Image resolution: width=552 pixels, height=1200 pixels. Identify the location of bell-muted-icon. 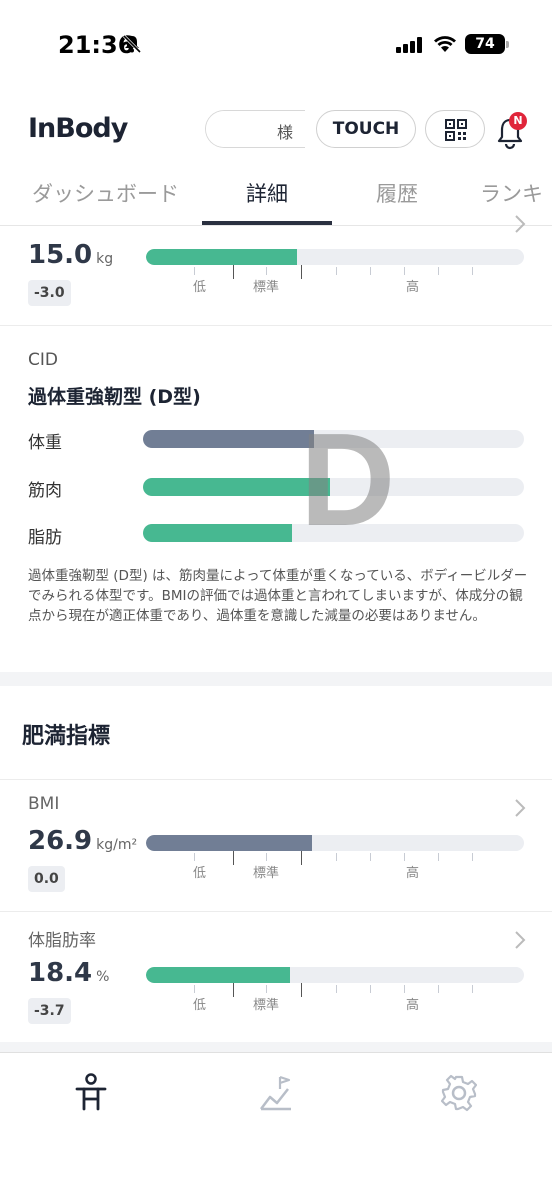
(132, 46).